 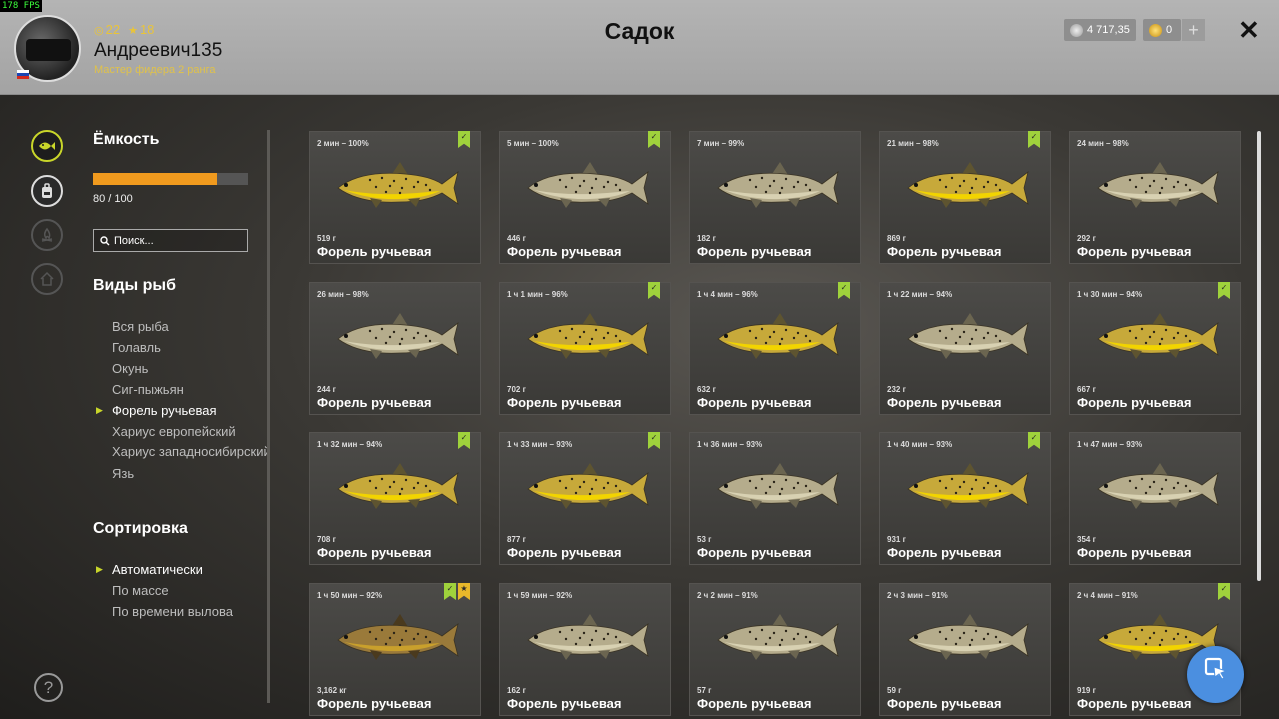 I want to click on fish-weight: 244 г, so click(x=326, y=389).